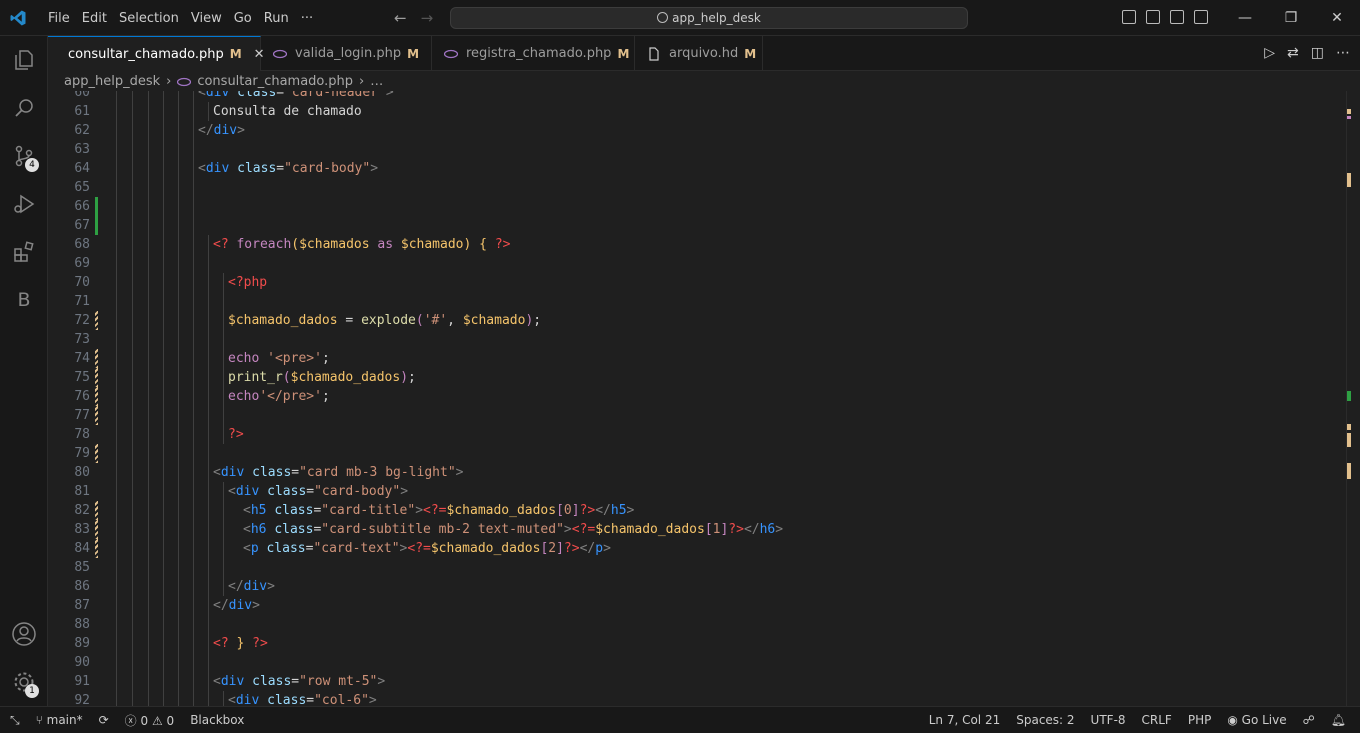 This screenshot has height=733, width=1360. What do you see at coordinates (24, 156) in the screenshot?
I see `source-control-icon: 4` at bounding box center [24, 156].